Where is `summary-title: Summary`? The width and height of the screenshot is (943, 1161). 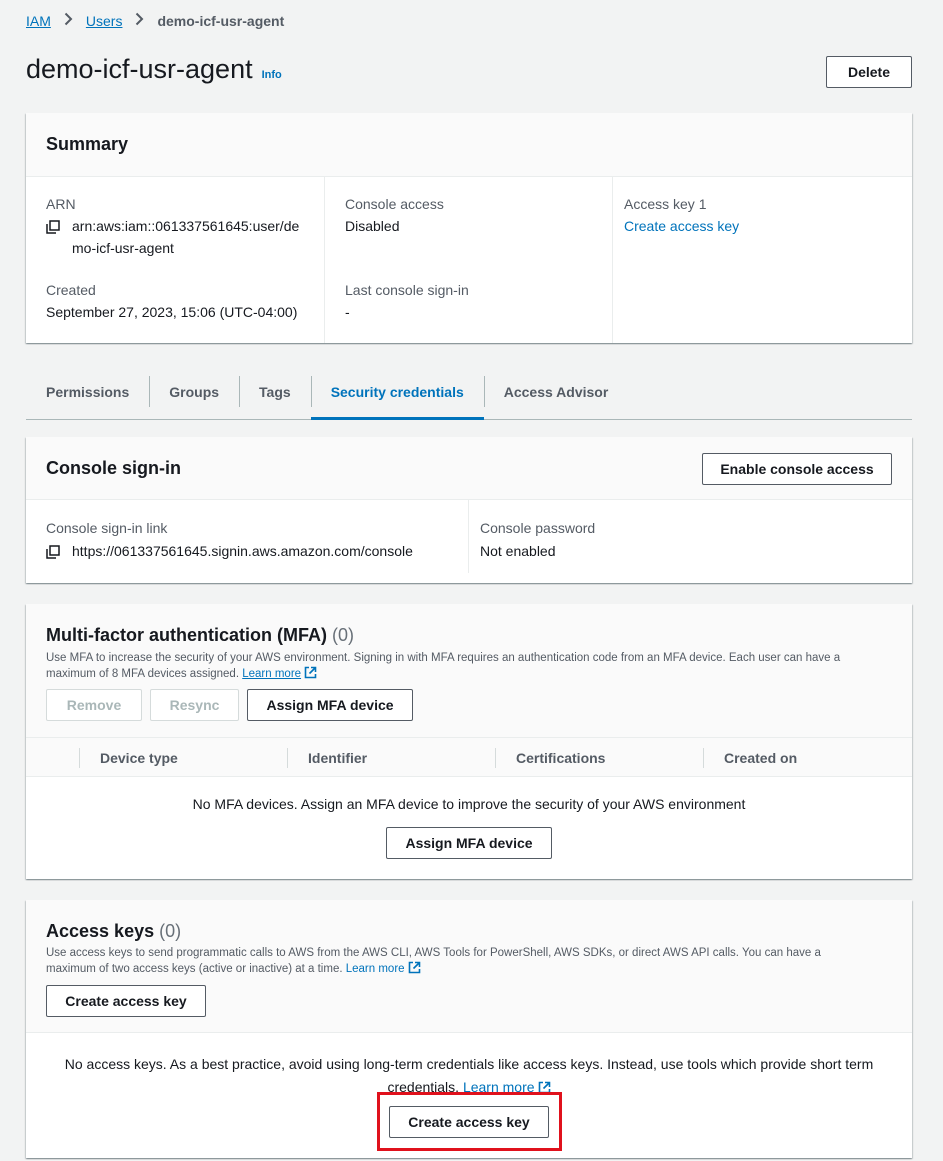 summary-title: Summary is located at coordinates (87, 144).